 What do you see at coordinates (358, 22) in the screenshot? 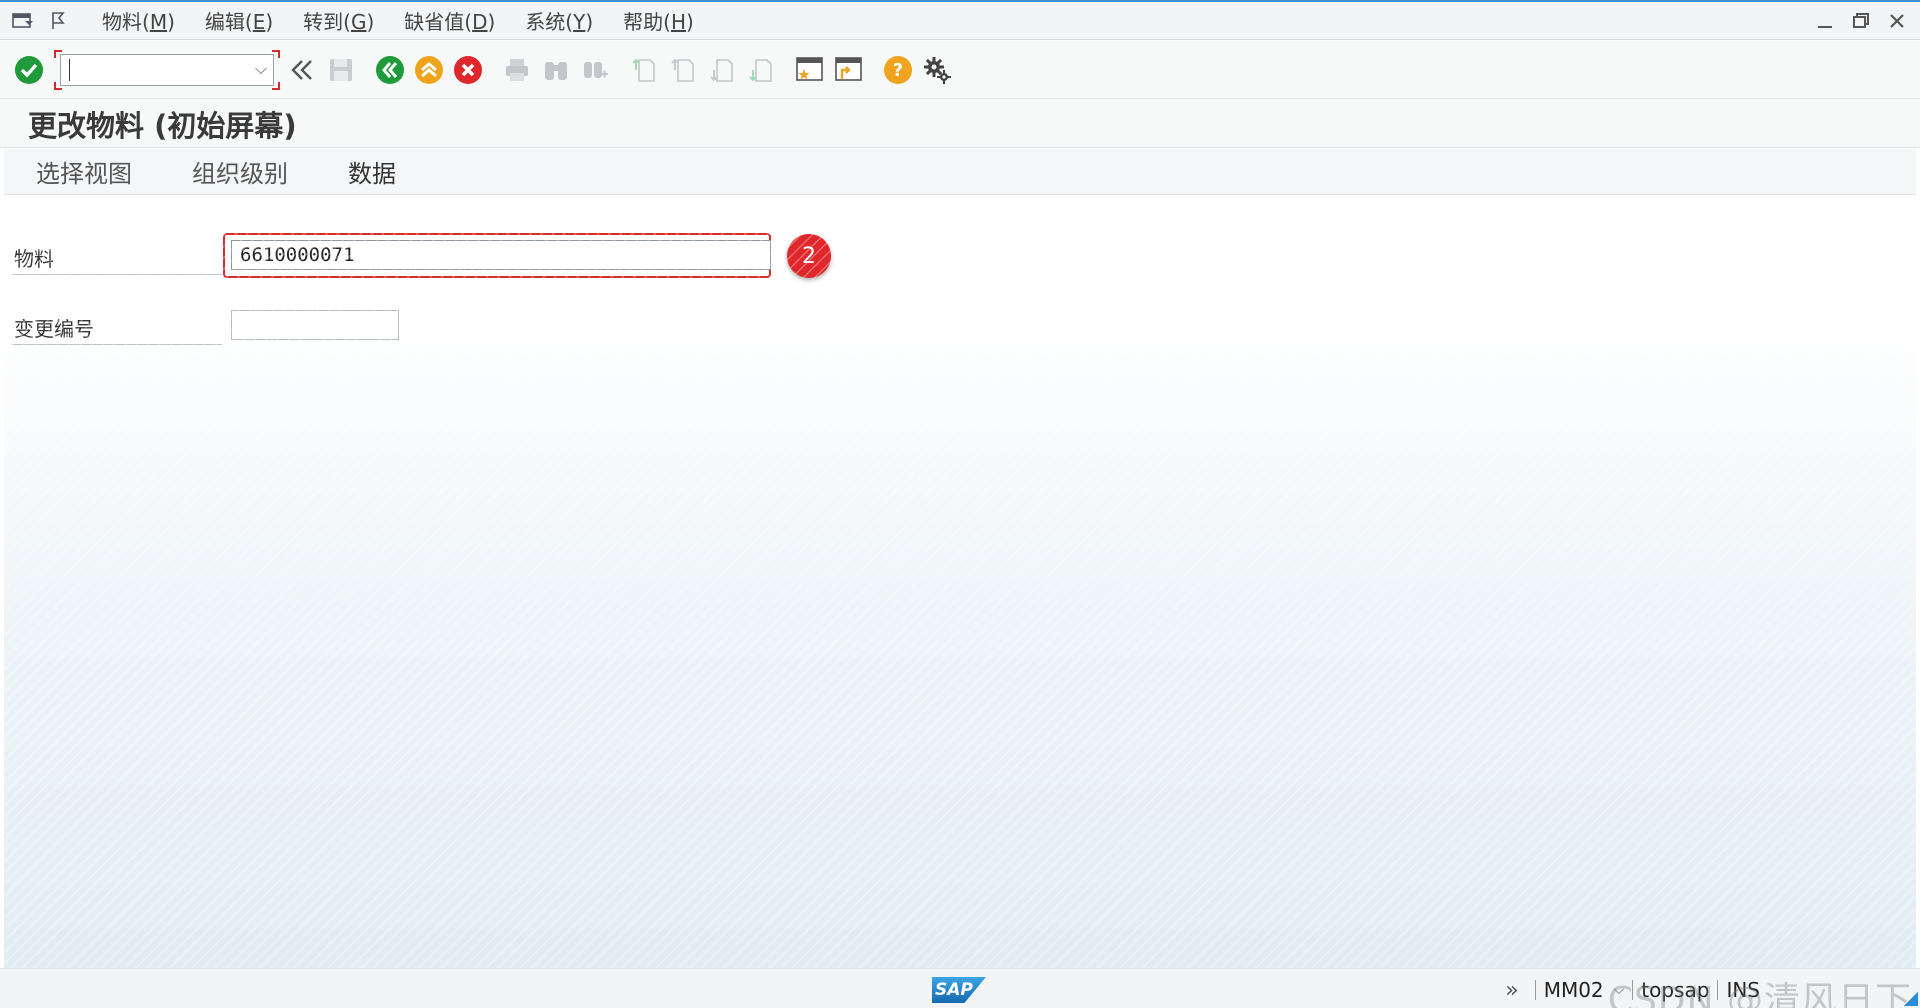
I see `menu-goto-key: G` at bounding box center [358, 22].